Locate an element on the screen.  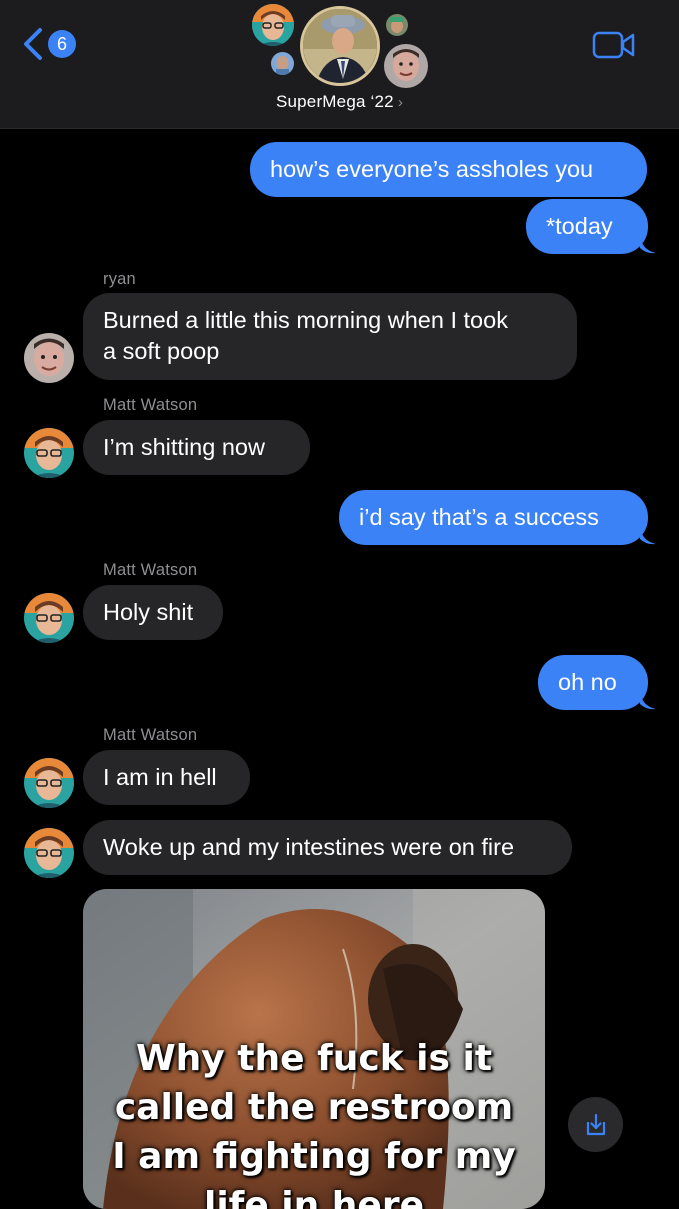
incoming-message: Woke up and my intestines were on fire is located at coordinates (327, 847).